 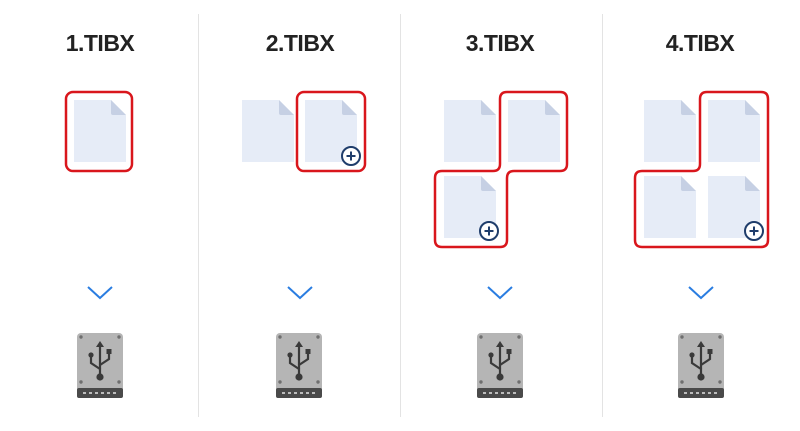 I want to click on column-3-files, so click(x=501, y=169).